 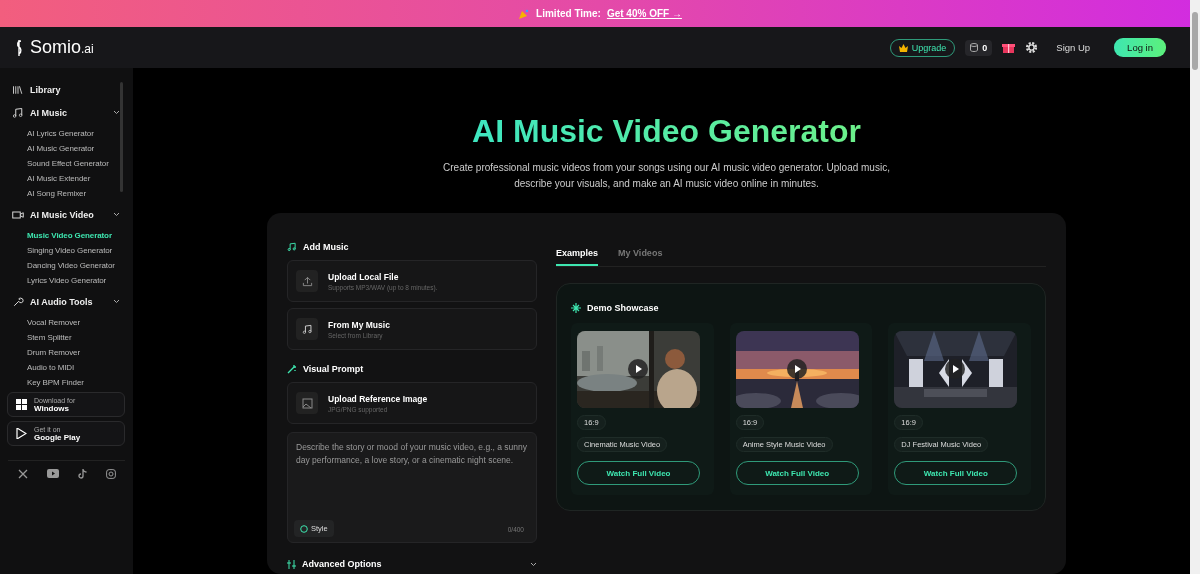 I want to click on windows-icon, so click(x=21, y=404).